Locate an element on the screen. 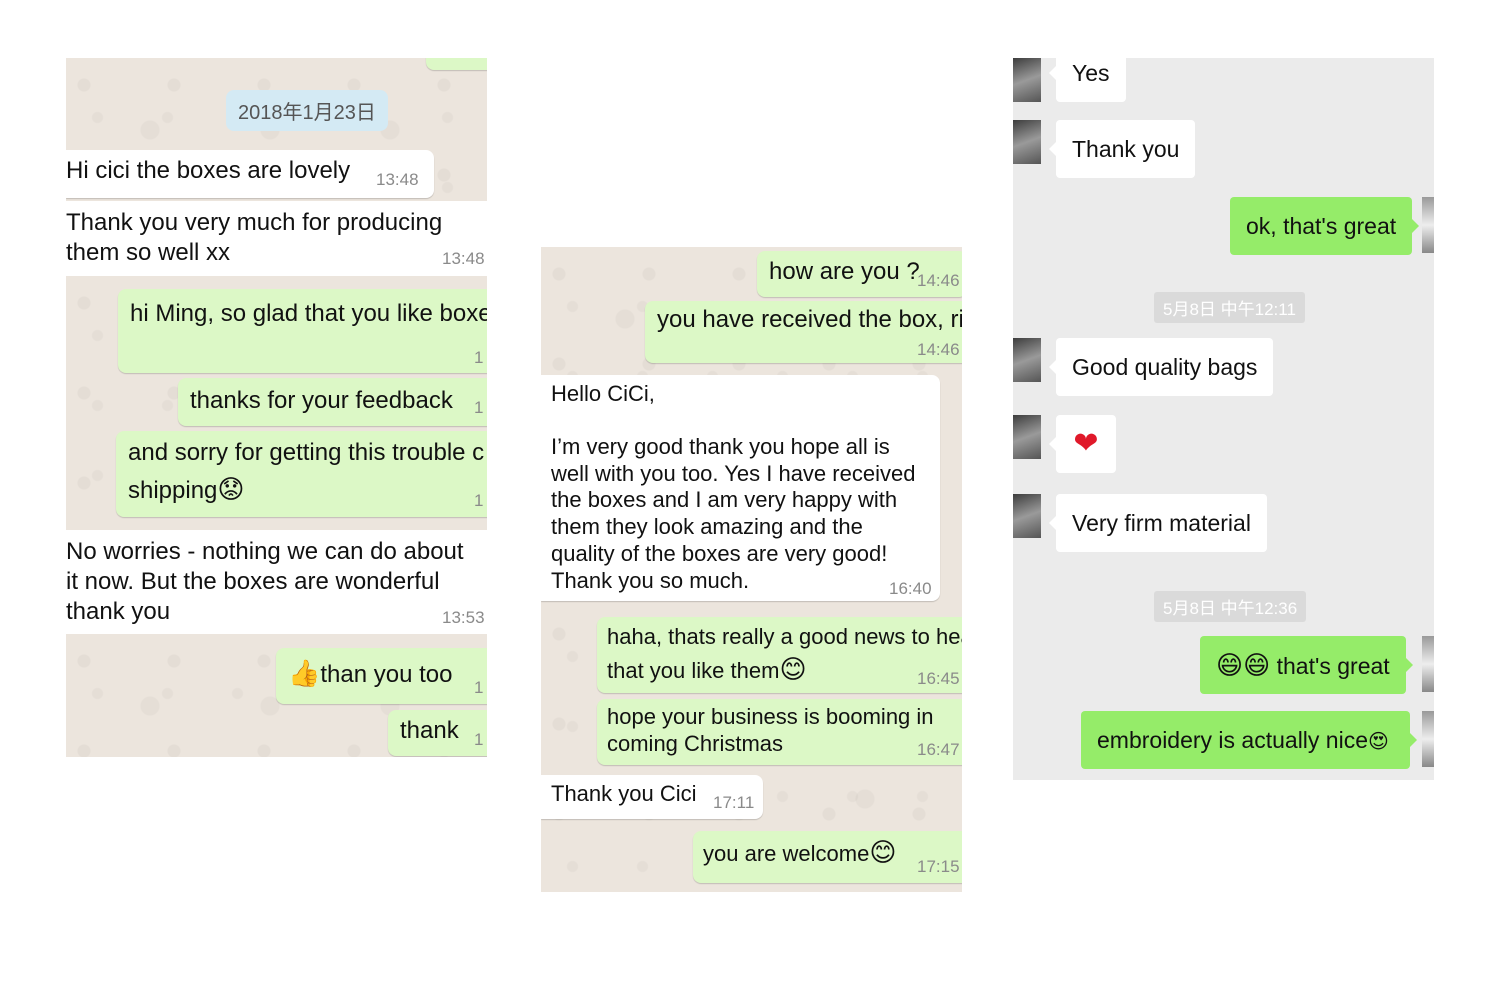  message-text: you are welcome is located at coordinates (786, 853).